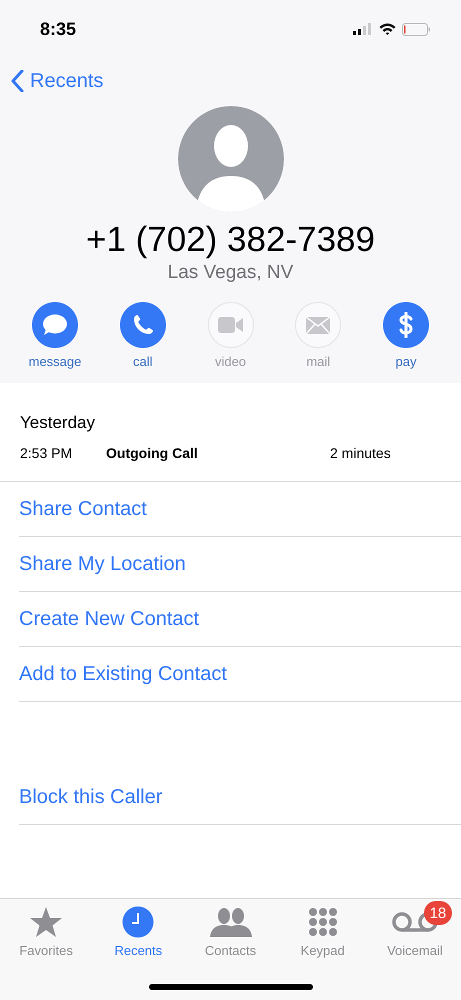 The width and height of the screenshot is (461, 1000). Describe the element at coordinates (138, 922) in the screenshot. I see `clock-icon` at that location.